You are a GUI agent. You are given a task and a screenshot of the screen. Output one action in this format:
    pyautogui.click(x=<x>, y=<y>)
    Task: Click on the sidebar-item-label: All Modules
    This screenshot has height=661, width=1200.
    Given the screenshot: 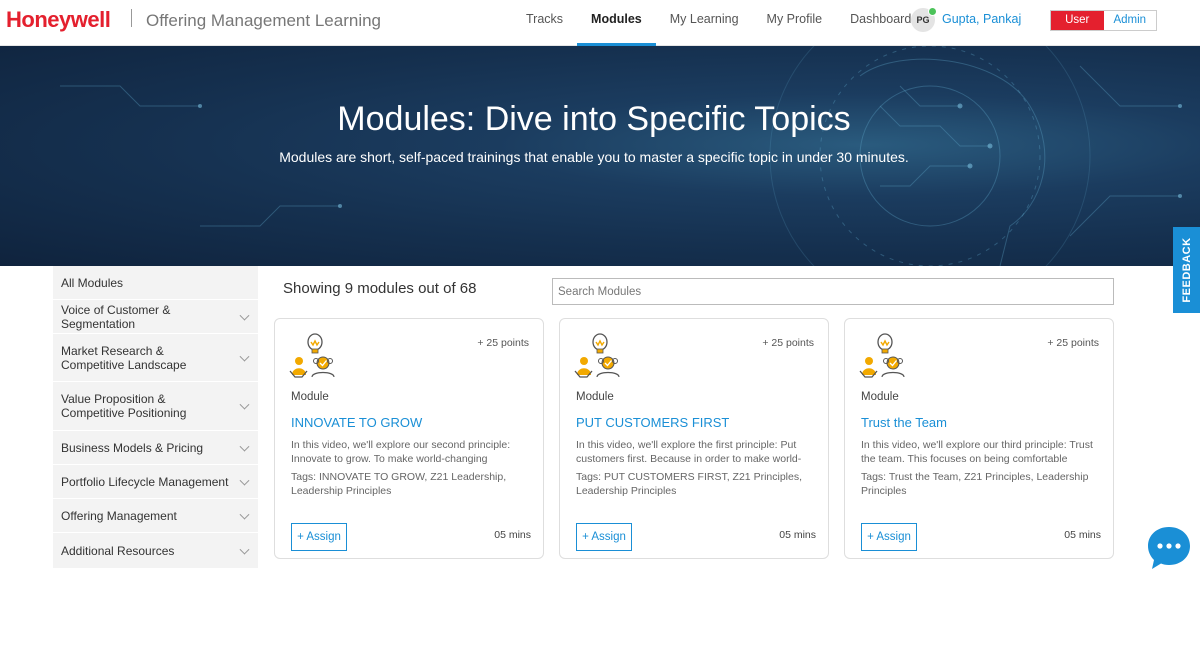 What is the action you would take?
    pyautogui.click(x=92, y=282)
    